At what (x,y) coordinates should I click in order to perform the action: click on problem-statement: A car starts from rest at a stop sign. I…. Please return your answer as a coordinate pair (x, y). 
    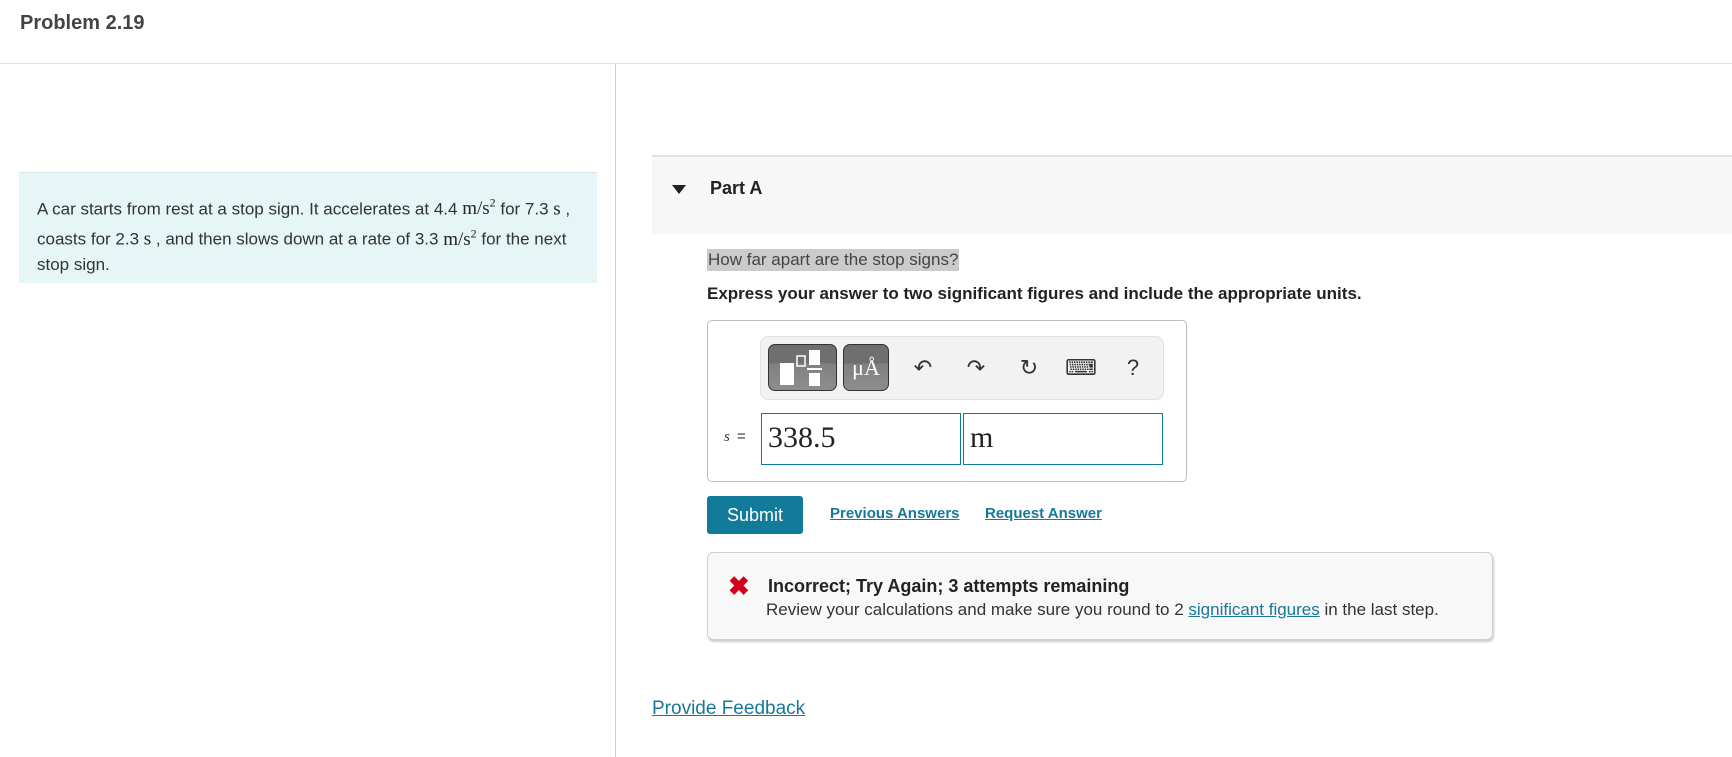
    Looking at the image, I should click on (308, 227).